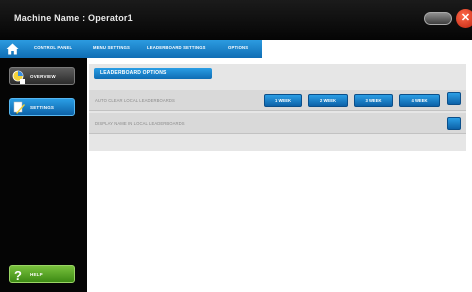  I want to click on auto-clear-label: AUTO CLEAR LOCAL LEADERBOARDS, so click(135, 100).